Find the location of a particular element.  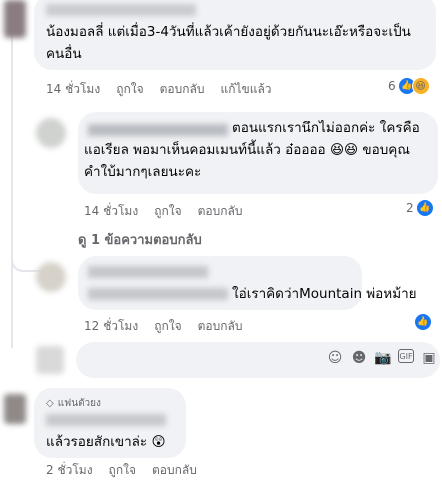

camera-icon: 📷 is located at coordinates (383, 358).